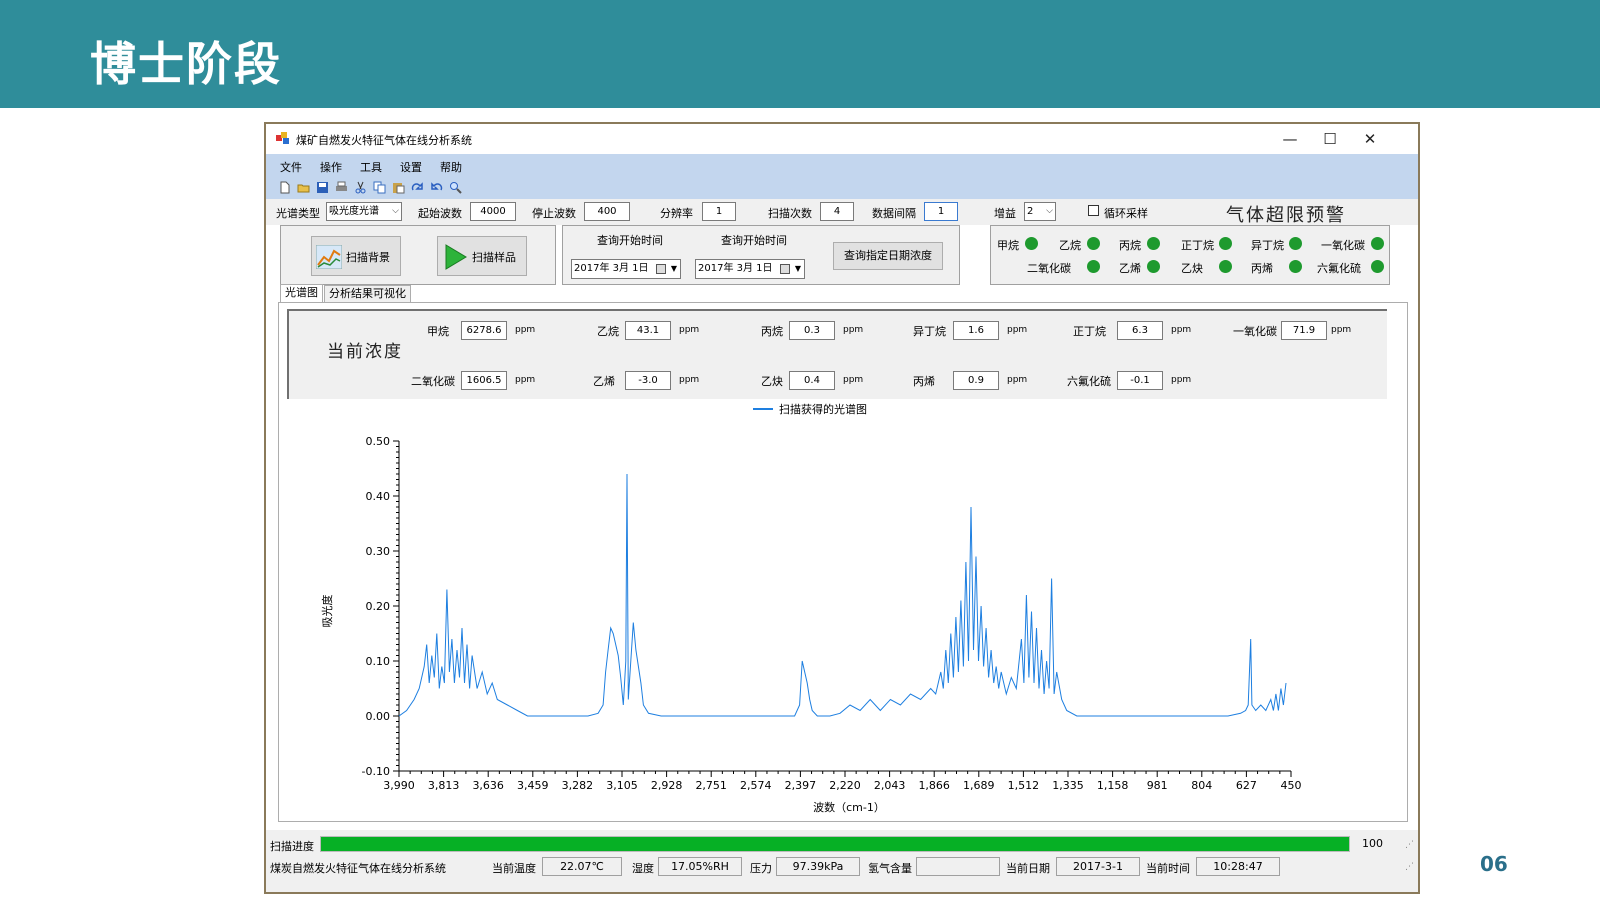 The image size is (1600, 900). I want to click on tab-analysis-visualization: 分析结果可视化, so click(367, 294).